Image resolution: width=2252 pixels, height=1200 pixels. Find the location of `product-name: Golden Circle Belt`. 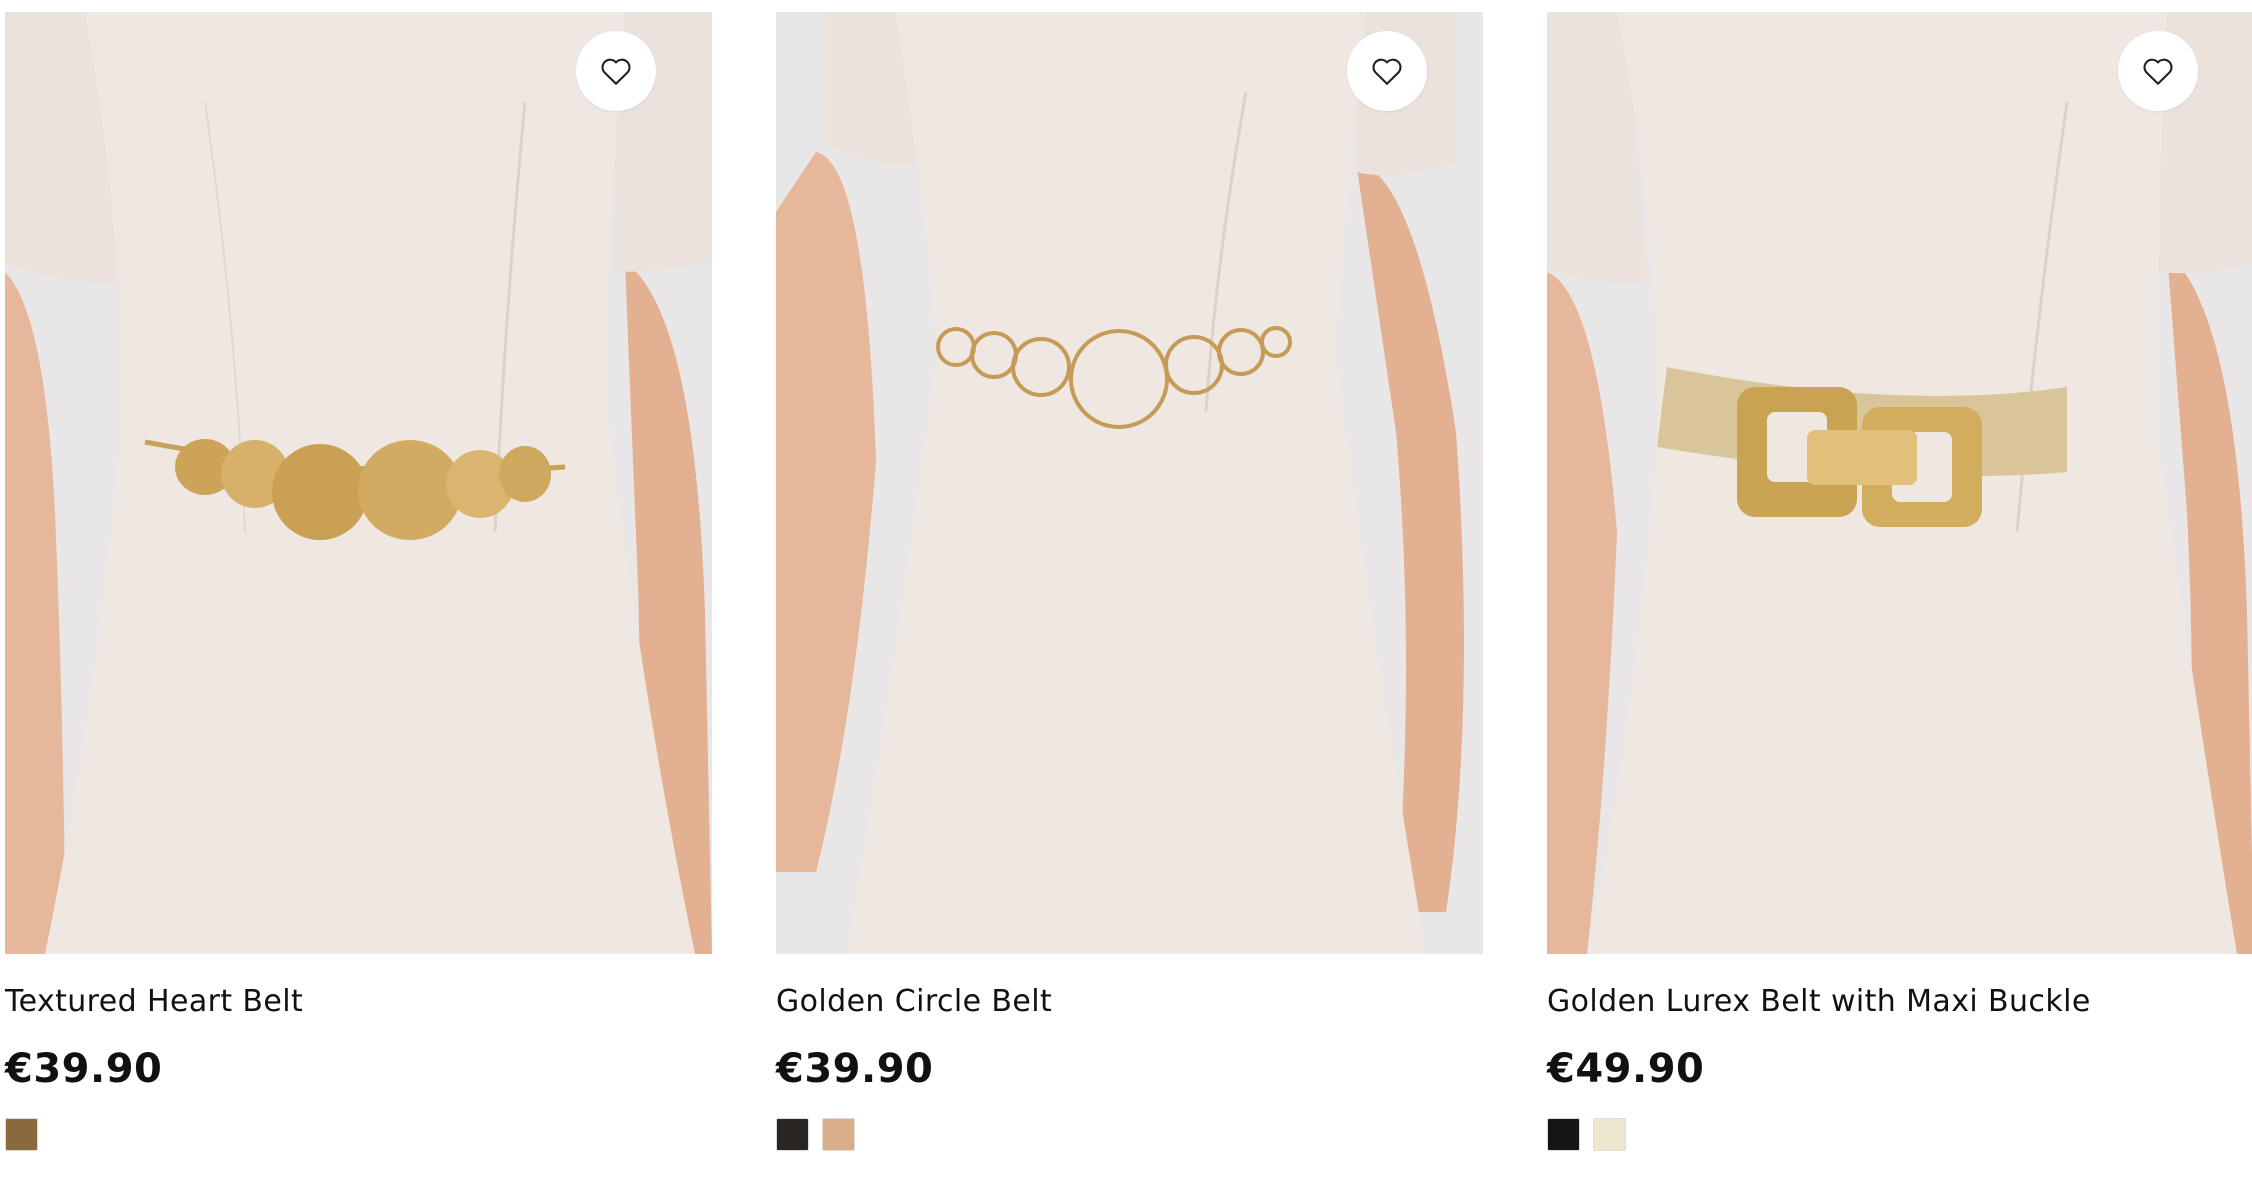

product-name: Golden Circle Belt is located at coordinates (914, 1001).